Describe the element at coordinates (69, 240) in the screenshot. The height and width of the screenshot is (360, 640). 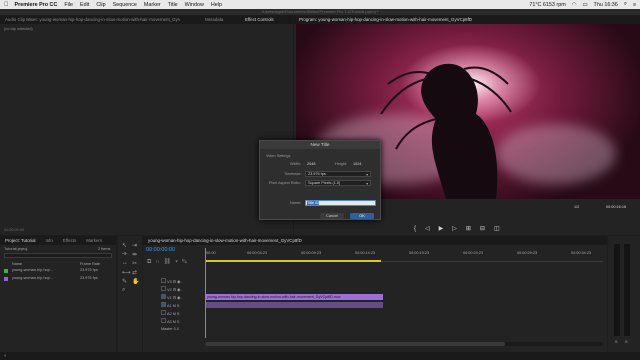
I see `tab-effects: Effects` at that location.